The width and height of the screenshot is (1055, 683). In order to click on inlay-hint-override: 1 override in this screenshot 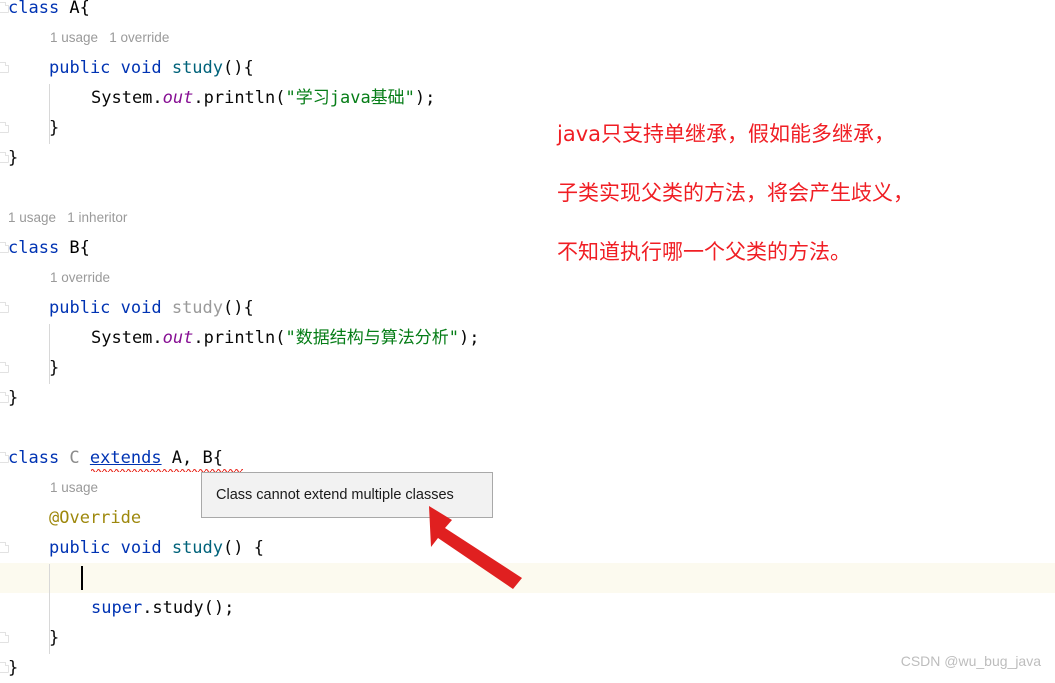, I will do `click(80, 278)`.